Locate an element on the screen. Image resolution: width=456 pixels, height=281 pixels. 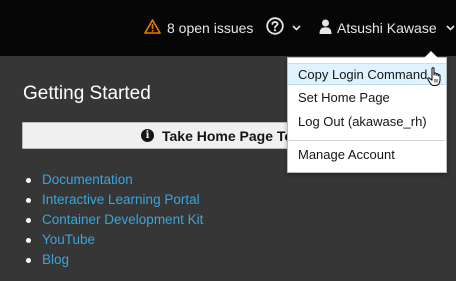
menu-item-manage-account: Manage Account is located at coordinates (367, 155).